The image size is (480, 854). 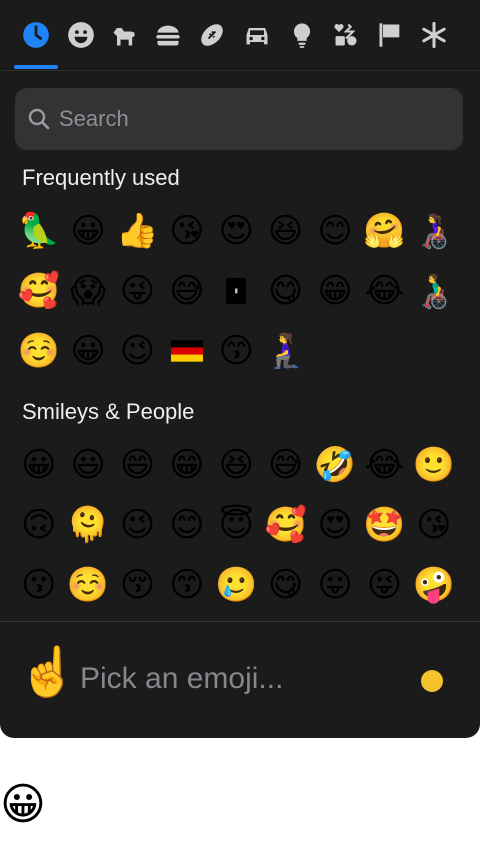 I want to click on emoji-button: 🧎‍♀️, so click(x=285, y=351).